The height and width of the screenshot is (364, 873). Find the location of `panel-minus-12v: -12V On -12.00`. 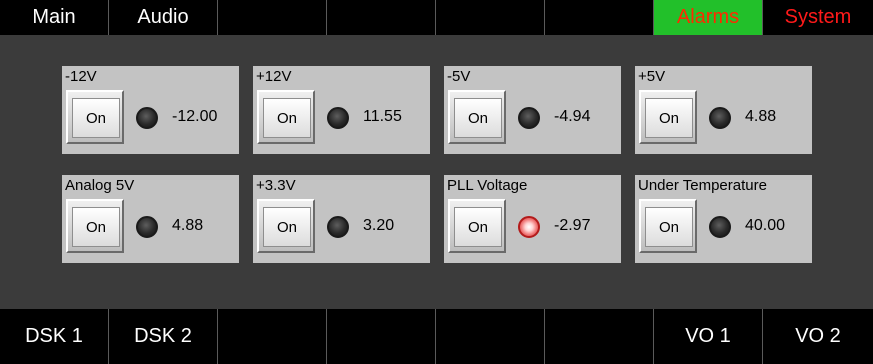

panel-minus-12v: -12V On -12.00 is located at coordinates (150, 110).